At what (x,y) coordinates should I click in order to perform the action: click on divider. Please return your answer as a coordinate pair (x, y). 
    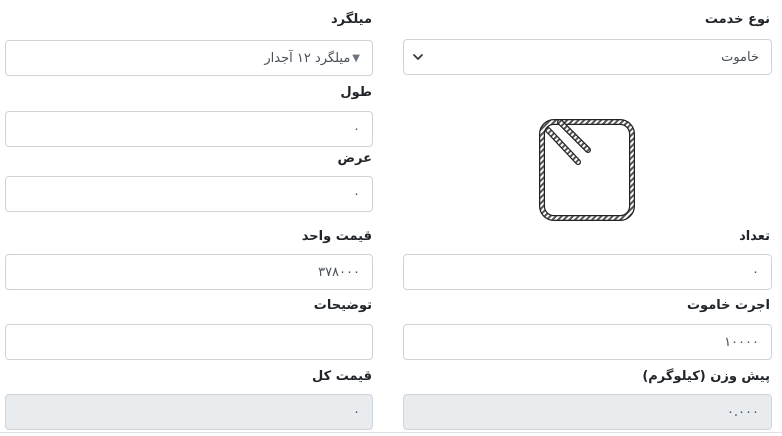
    Looking at the image, I should click on (391, 432).